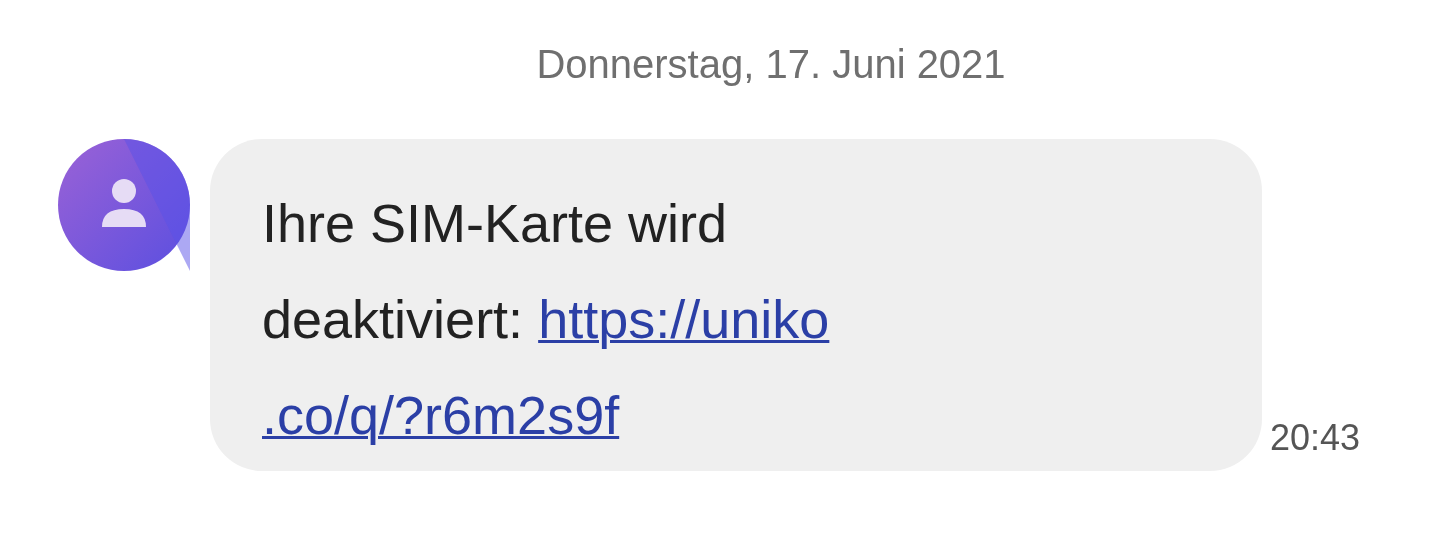  Describe the element at coordinates (495, 223) in the screenshot. I see `message-text: Ihre SIM-Karte wird` at that location.